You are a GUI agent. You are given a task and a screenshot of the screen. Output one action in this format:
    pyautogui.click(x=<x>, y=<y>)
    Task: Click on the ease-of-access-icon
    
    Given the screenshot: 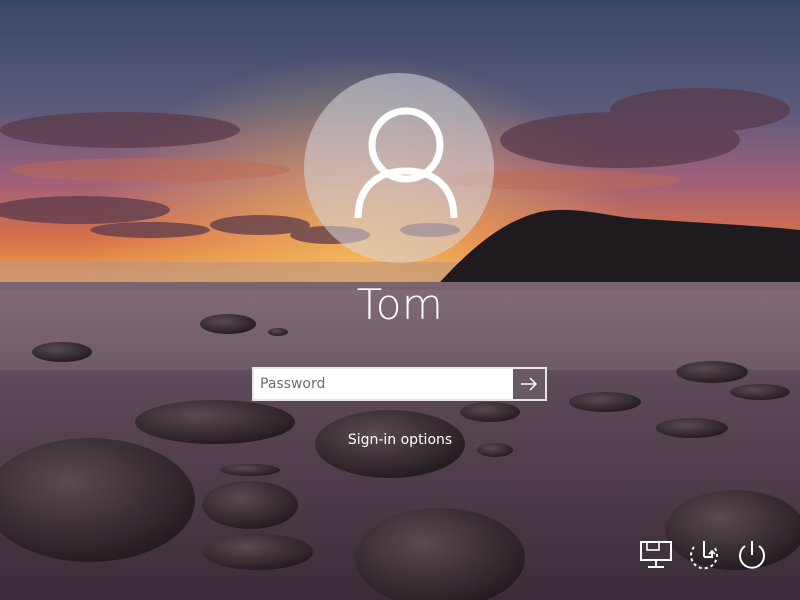 What is the action you would take?
    pyautogui.click(x=704, y=555)
    